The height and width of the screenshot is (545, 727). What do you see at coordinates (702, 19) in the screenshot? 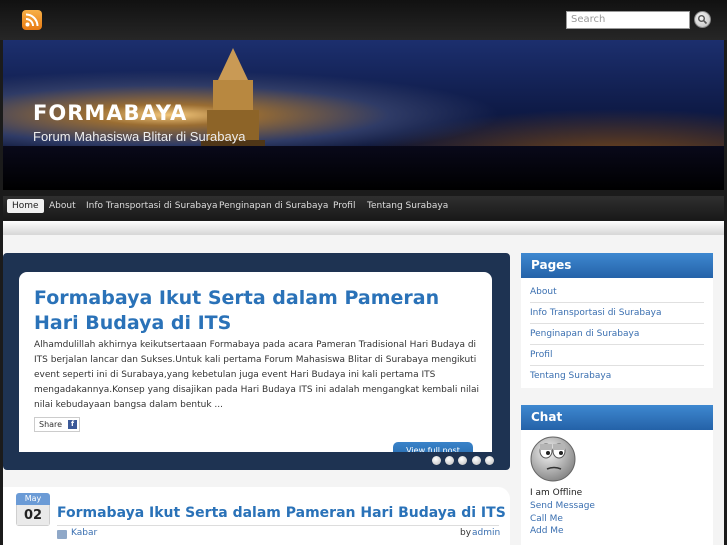
I see `search-icon` at bounding box center [702, 19].